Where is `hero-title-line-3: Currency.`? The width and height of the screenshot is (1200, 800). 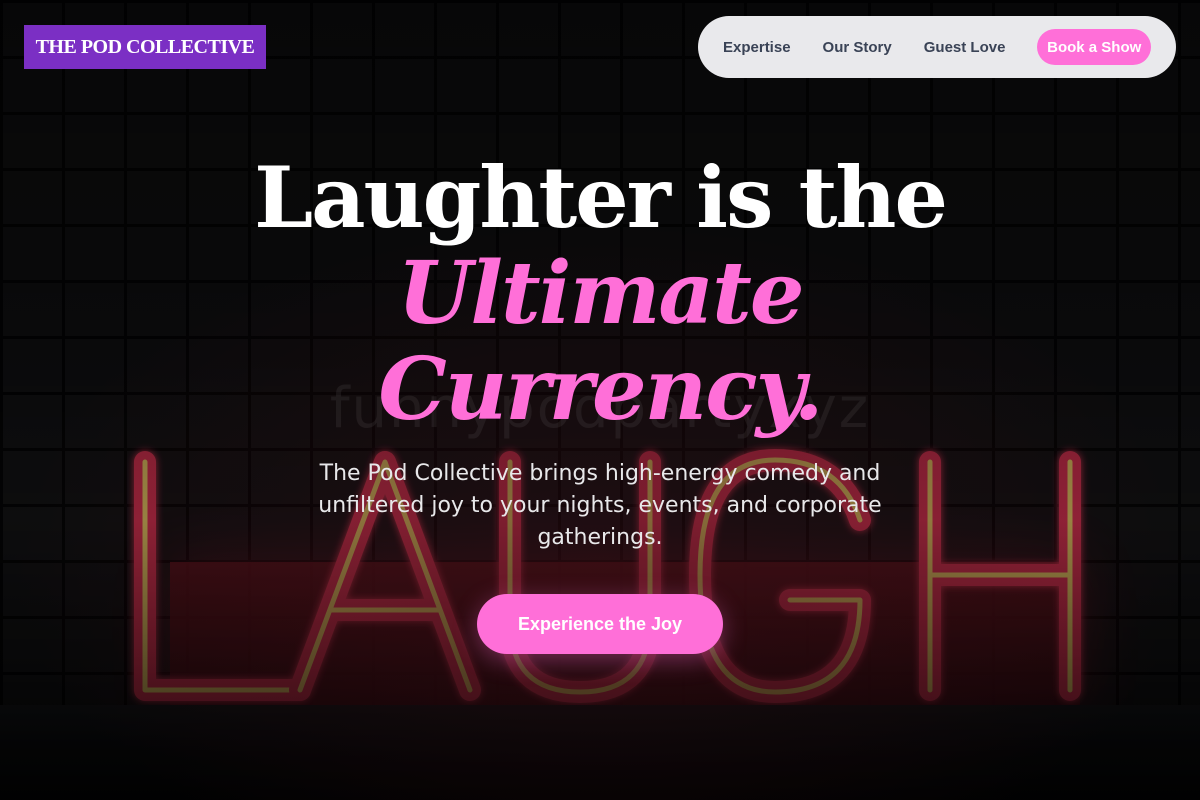 hero-title-line-3: Currency. is located at coordinates (600, 389).